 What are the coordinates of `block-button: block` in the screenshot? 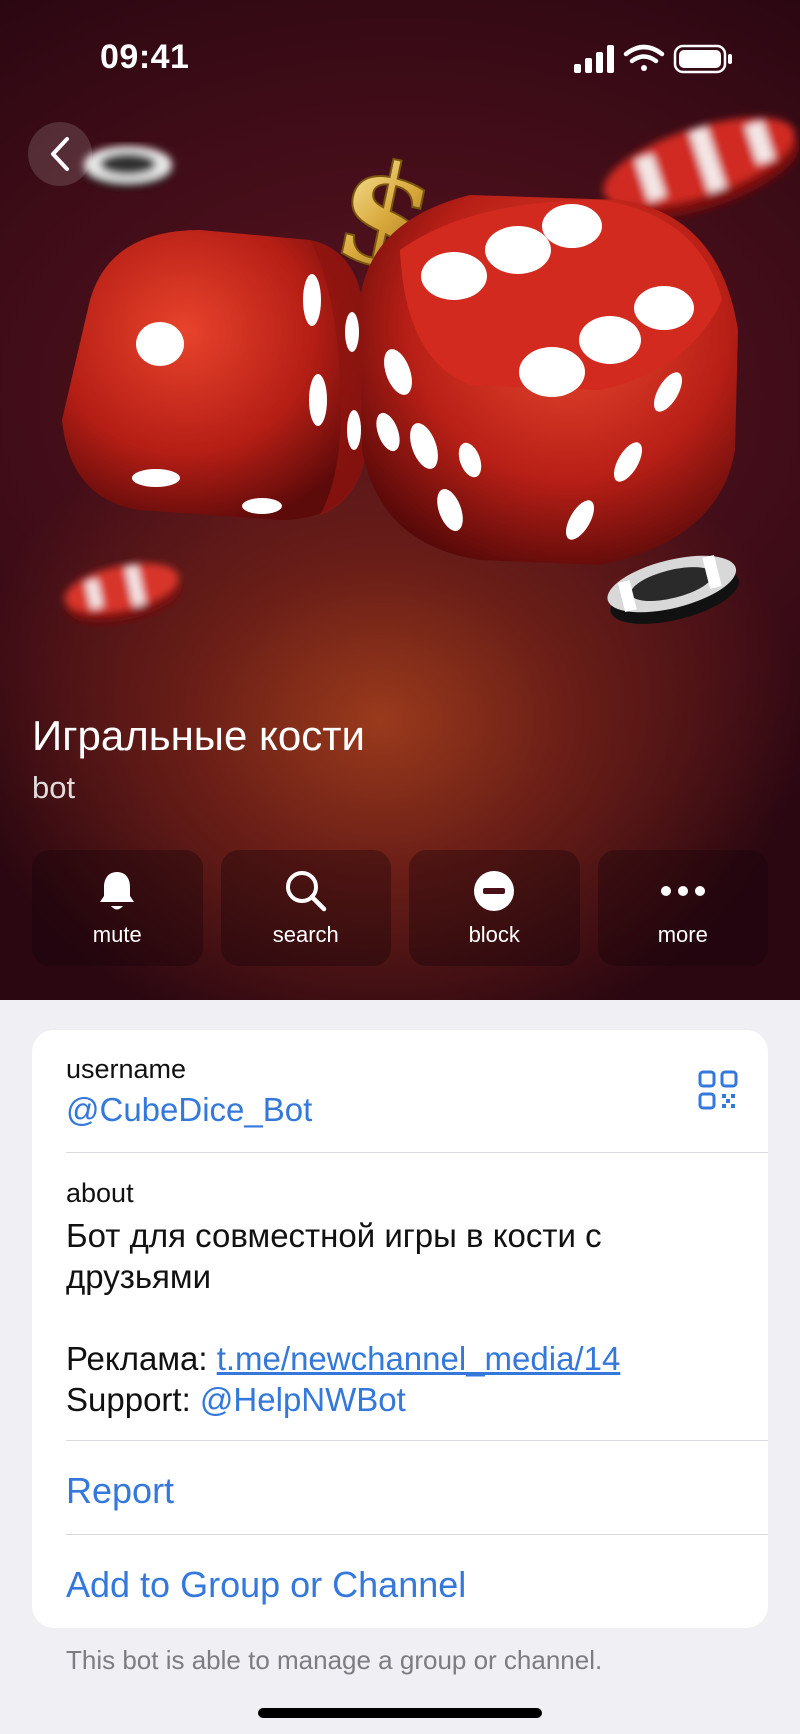 It's located at (494, 908).